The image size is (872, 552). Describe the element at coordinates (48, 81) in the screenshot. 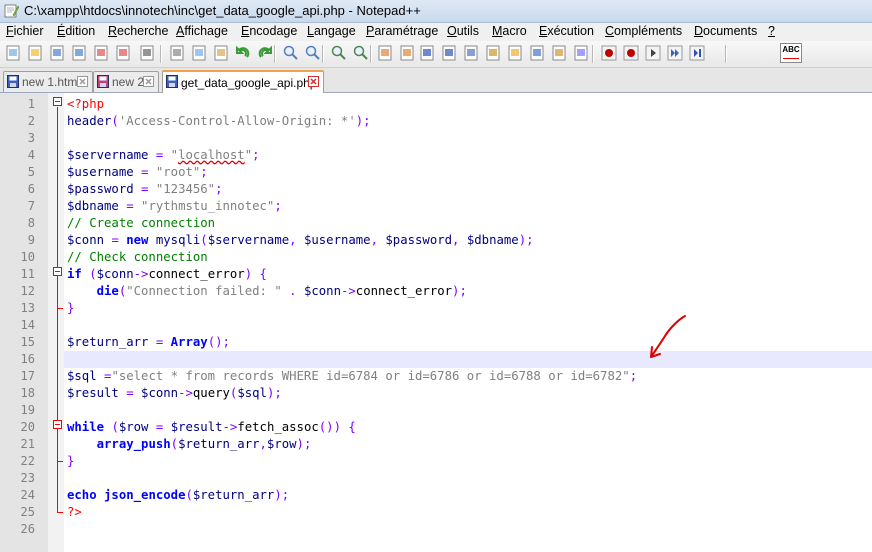

I see `tab-new-1-html: new 1.html` at that location.